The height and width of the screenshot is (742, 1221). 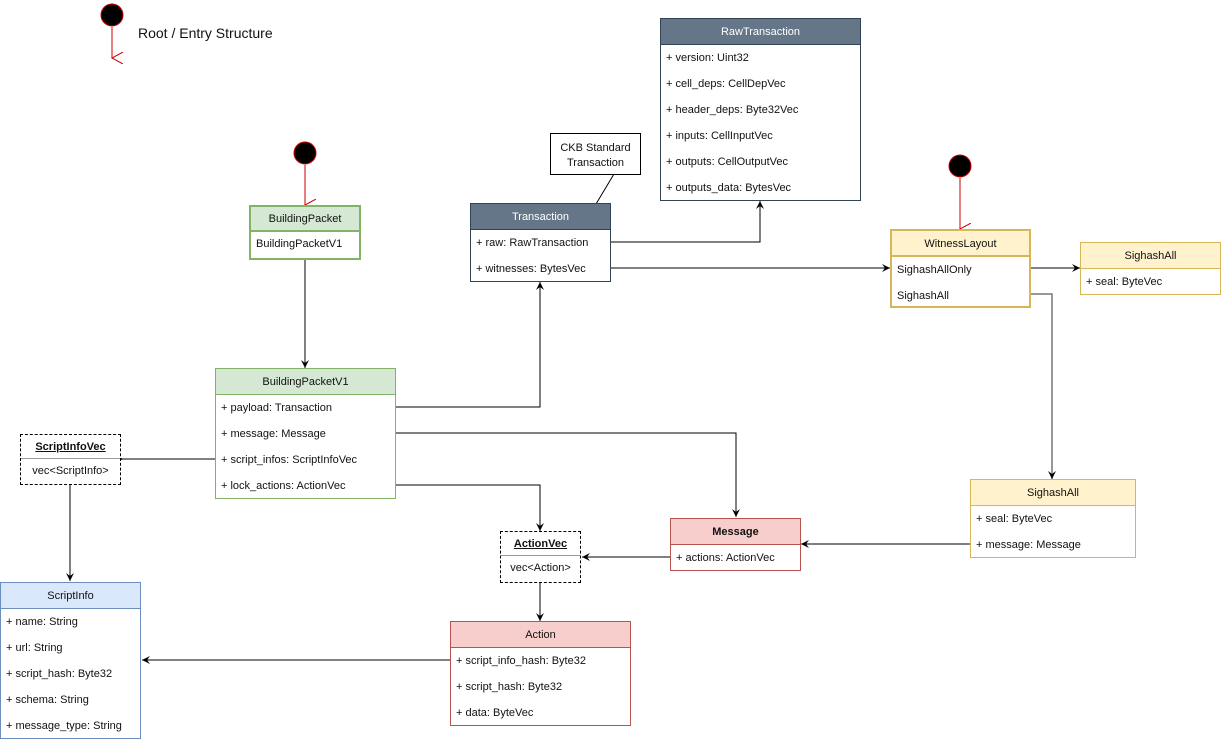 What do you see at coordinates (729, 188) in the screenshot?
I see `field: + outputs_data: BytesVec` at bounding box center [729, 188].